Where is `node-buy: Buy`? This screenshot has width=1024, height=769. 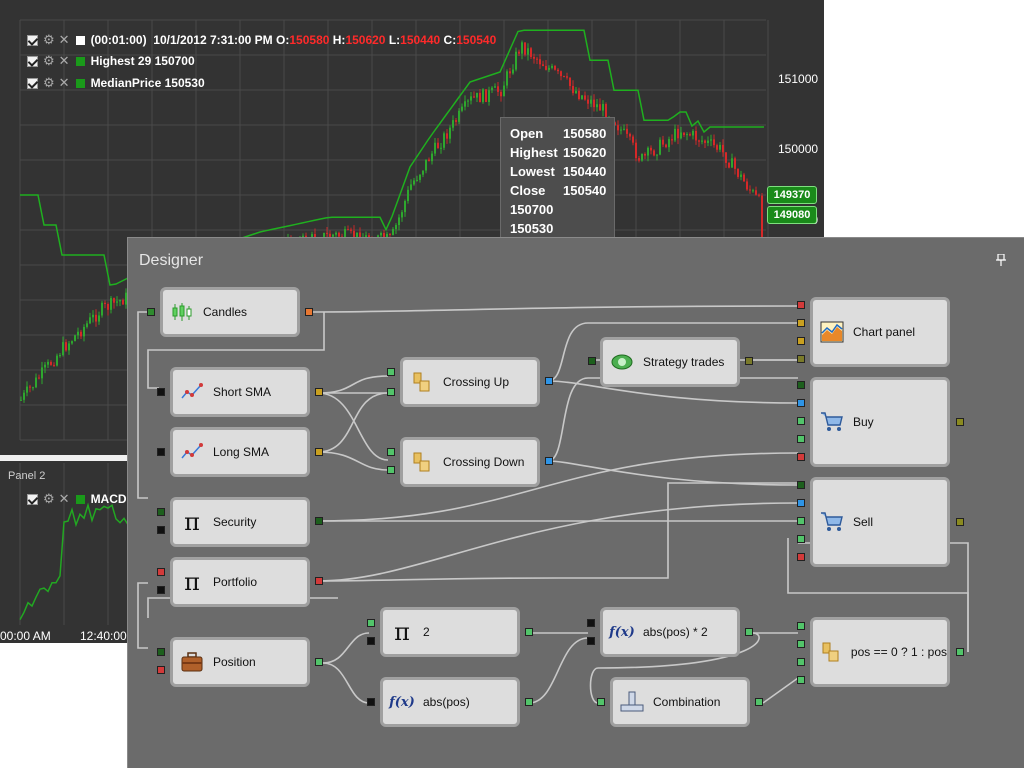
node-buy: Buy is located at coordinates (880, 422).